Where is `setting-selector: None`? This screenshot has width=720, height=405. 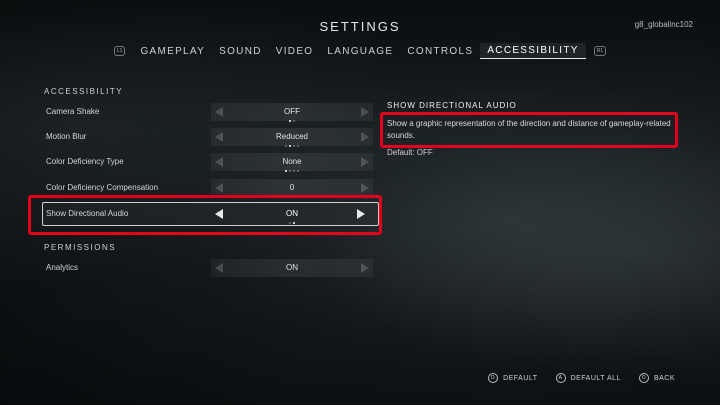 setting-selector: None is located at coordinates (292, 162).